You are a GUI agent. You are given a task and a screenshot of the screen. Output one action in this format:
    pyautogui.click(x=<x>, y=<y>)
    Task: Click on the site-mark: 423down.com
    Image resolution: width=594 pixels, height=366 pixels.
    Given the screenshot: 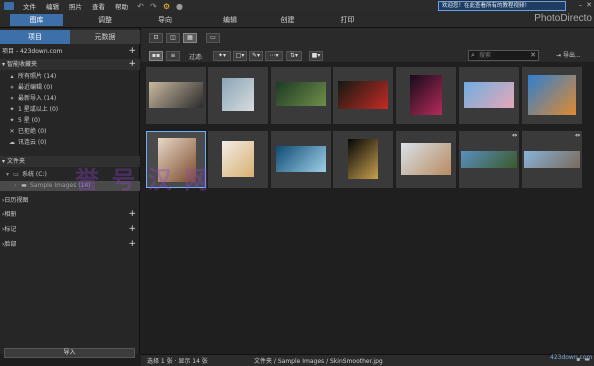 What is the action you would take?
    pyautogui.click(x=571, y=357)
    